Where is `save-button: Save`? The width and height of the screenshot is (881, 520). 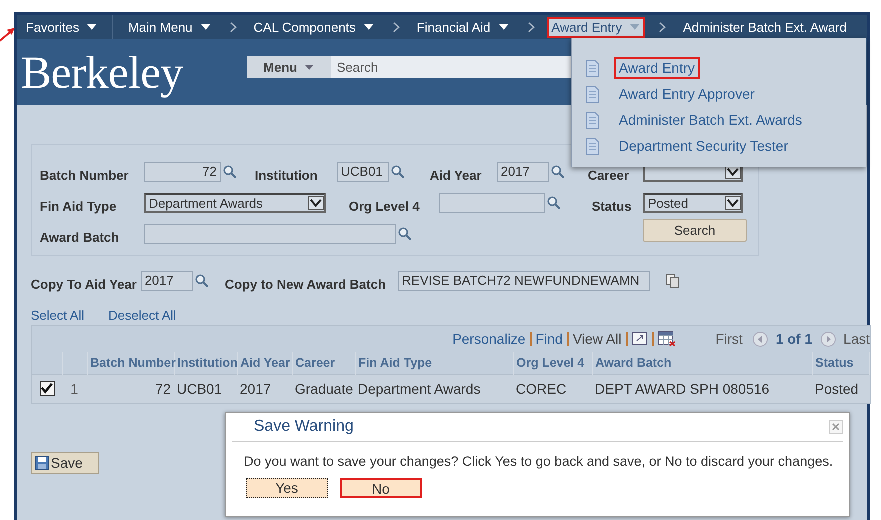
save-button: Save is located at coordinates (65, 463).